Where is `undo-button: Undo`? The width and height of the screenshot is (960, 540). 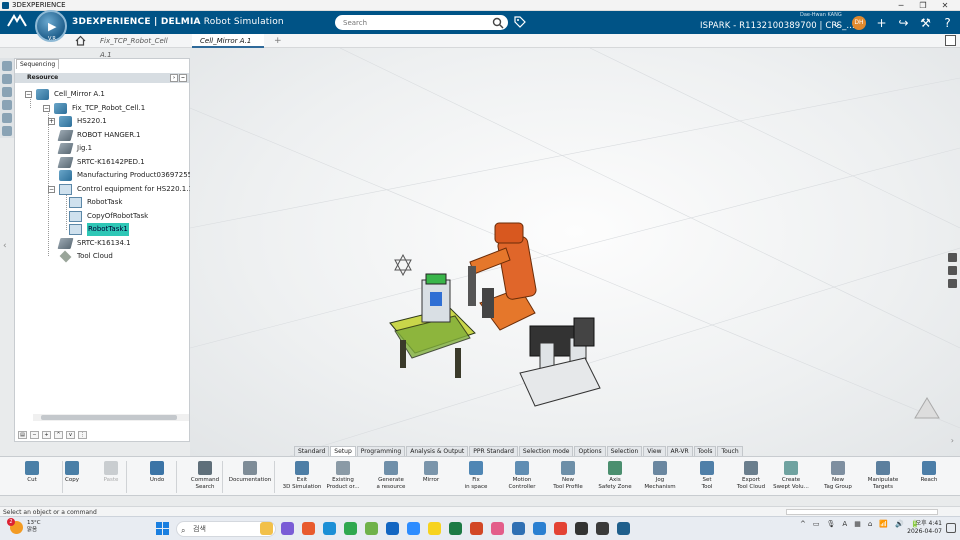 undo-button: Undo is located at coordinates (157, 477).